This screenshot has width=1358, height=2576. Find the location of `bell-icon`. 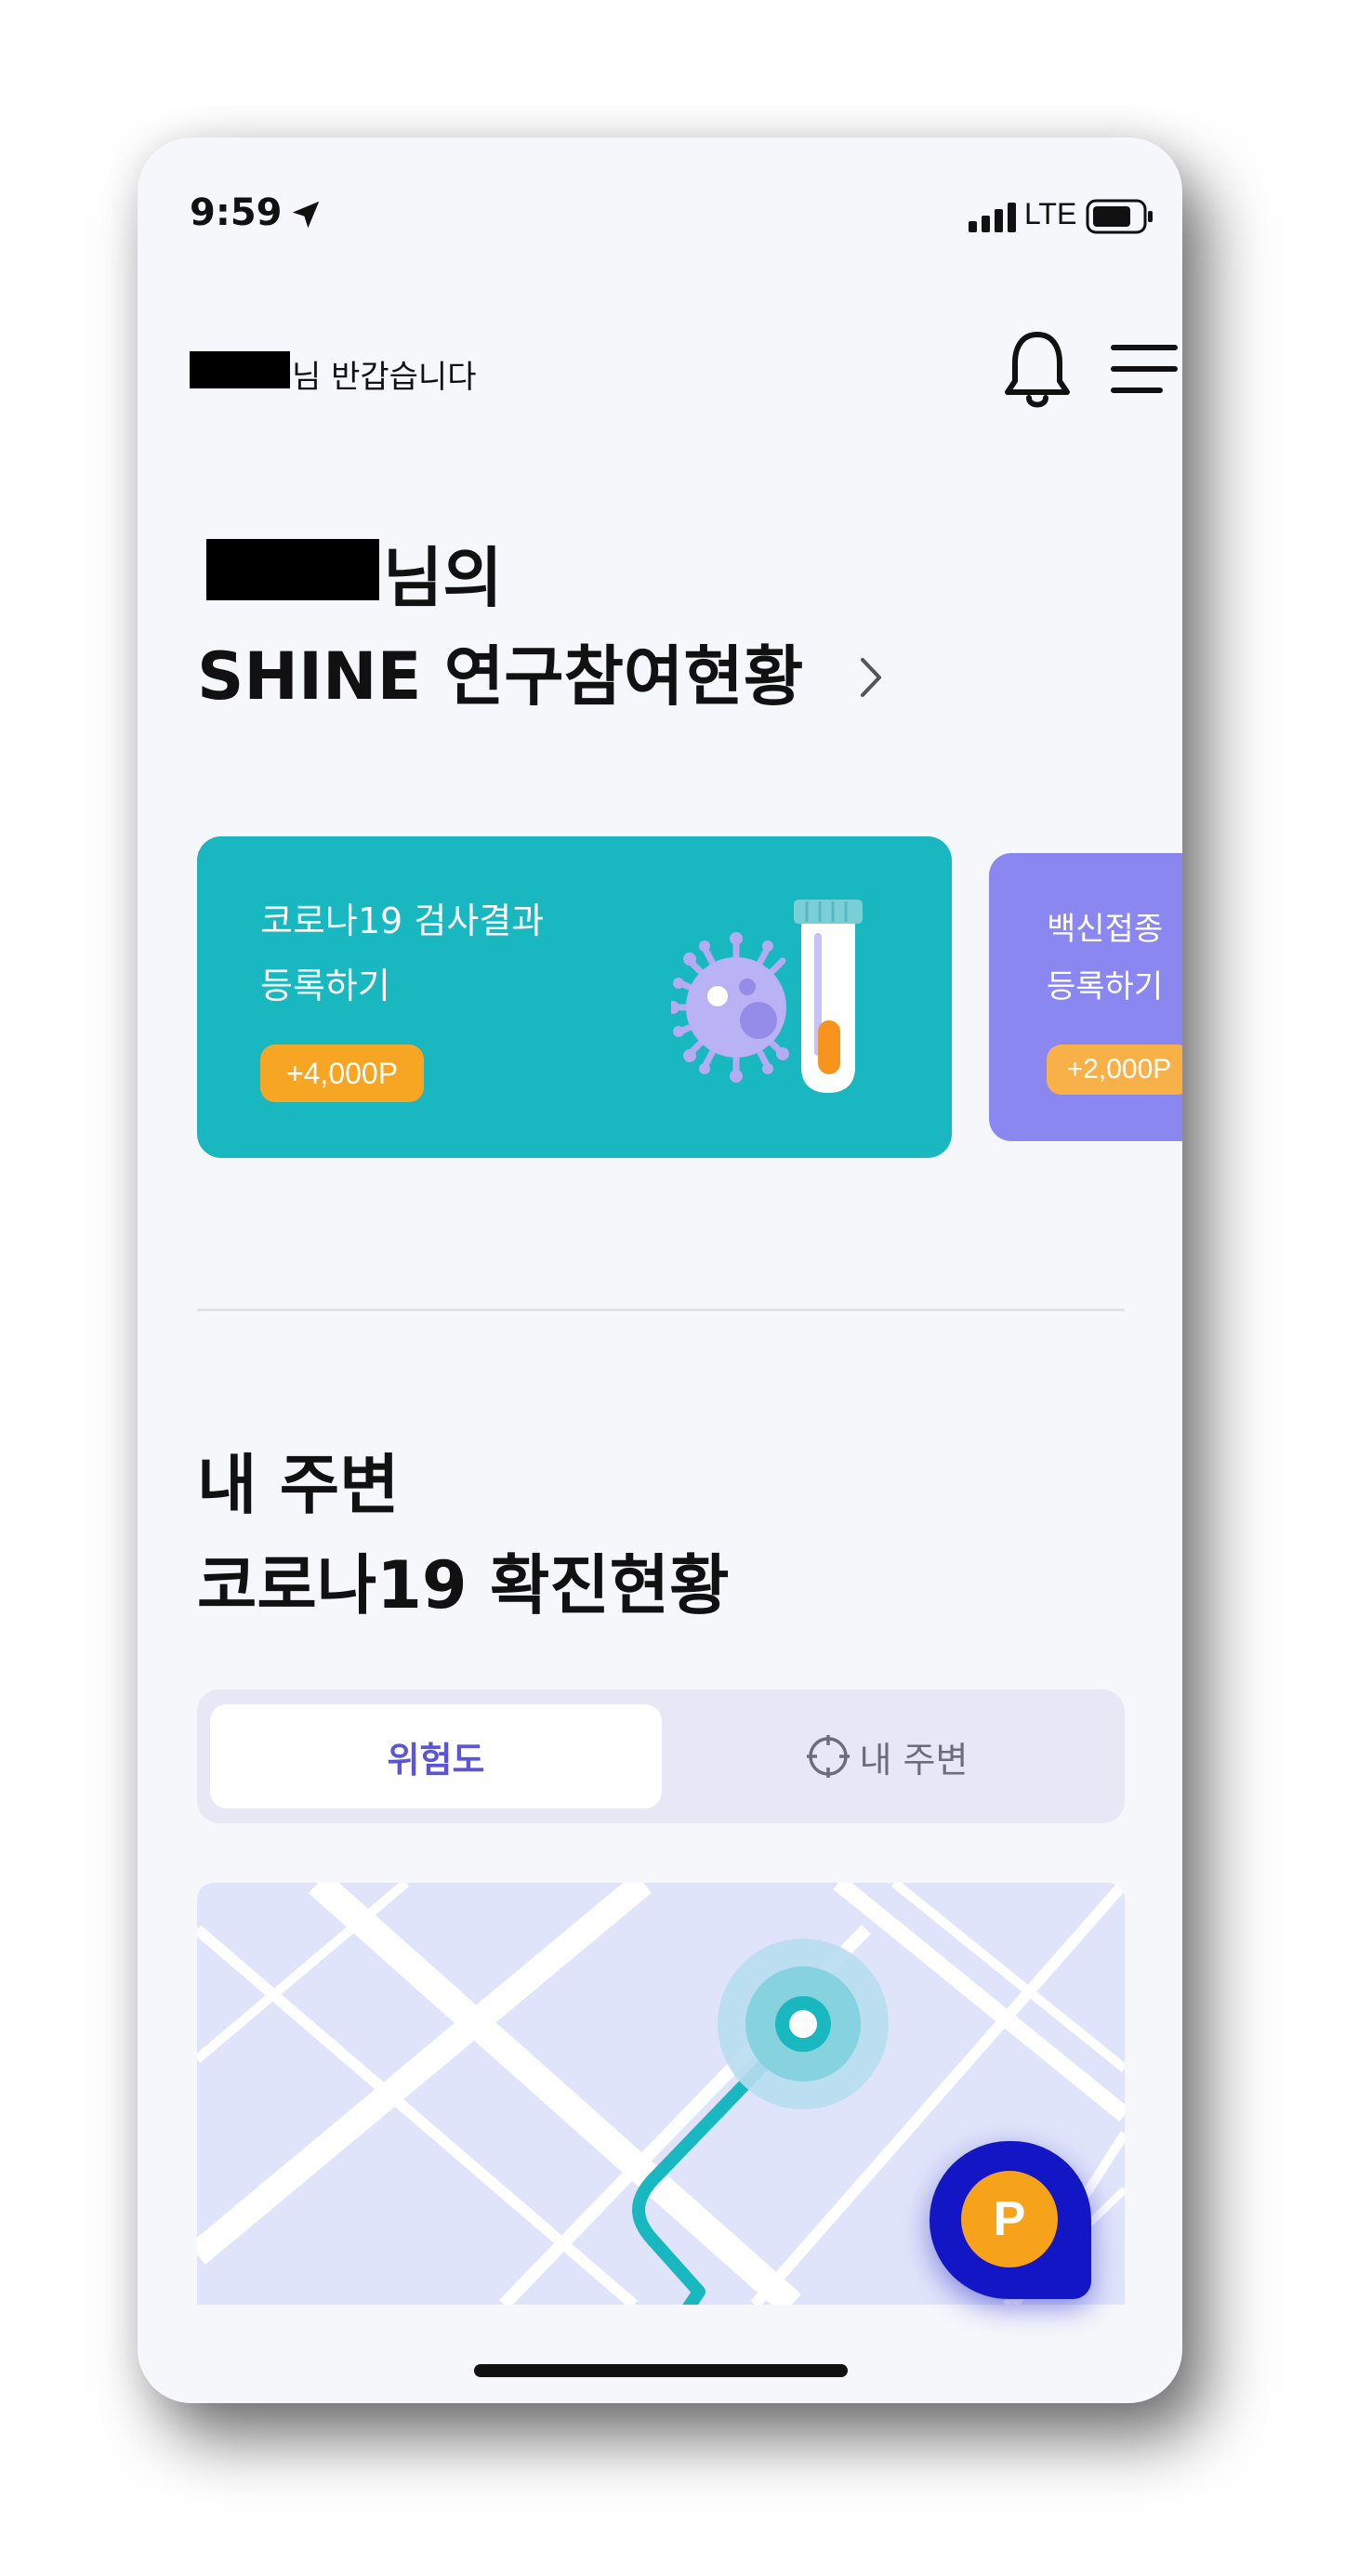

bell-icon is located at coordinates (1037, 368).